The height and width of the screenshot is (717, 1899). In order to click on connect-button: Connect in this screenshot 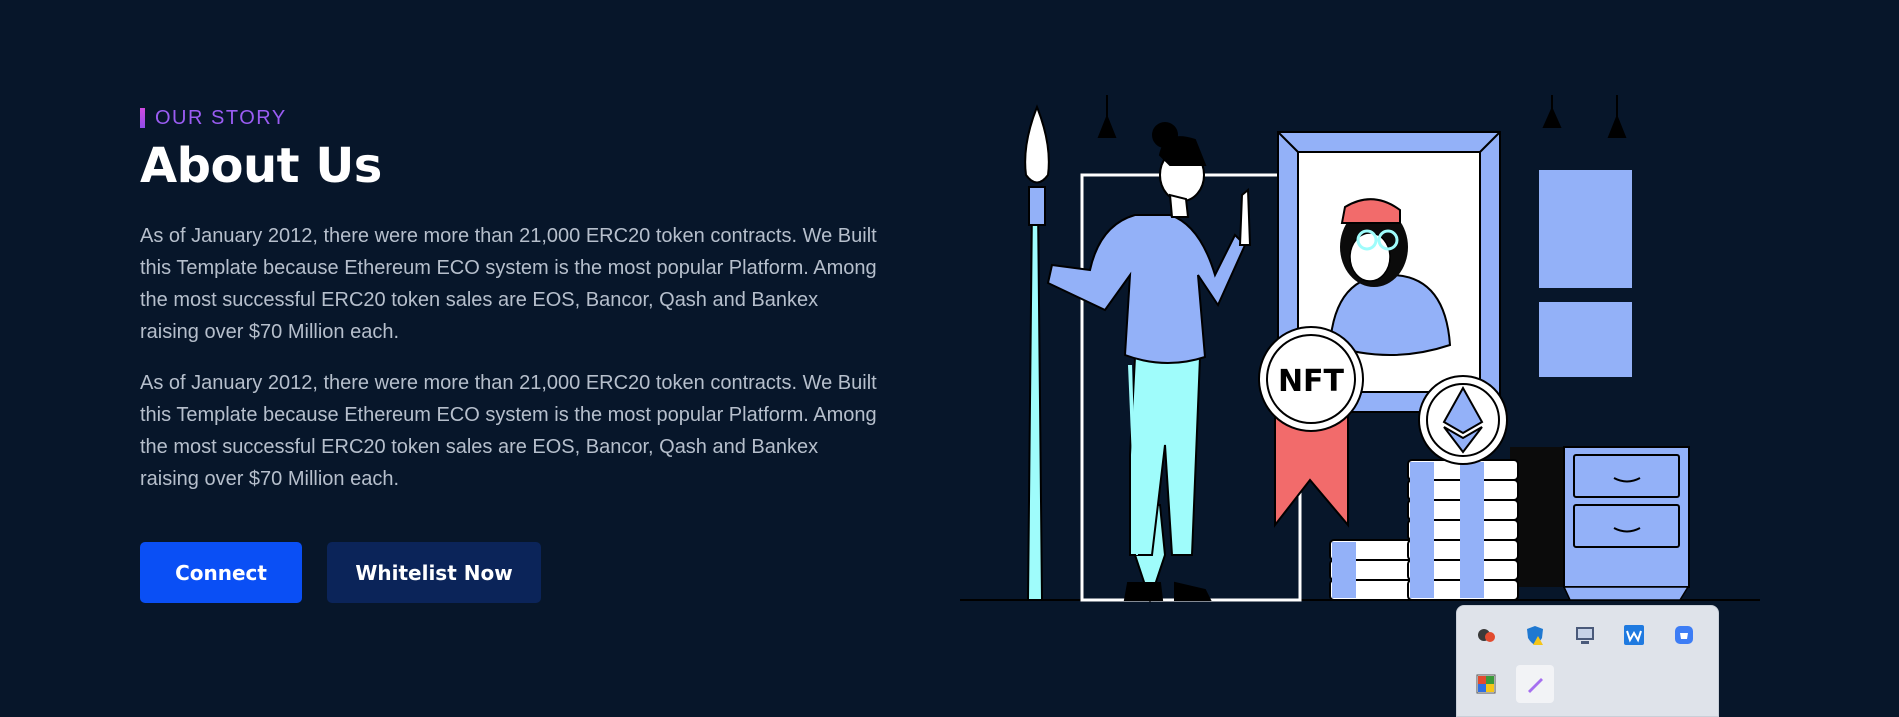, I will do `click(221, 572)`.